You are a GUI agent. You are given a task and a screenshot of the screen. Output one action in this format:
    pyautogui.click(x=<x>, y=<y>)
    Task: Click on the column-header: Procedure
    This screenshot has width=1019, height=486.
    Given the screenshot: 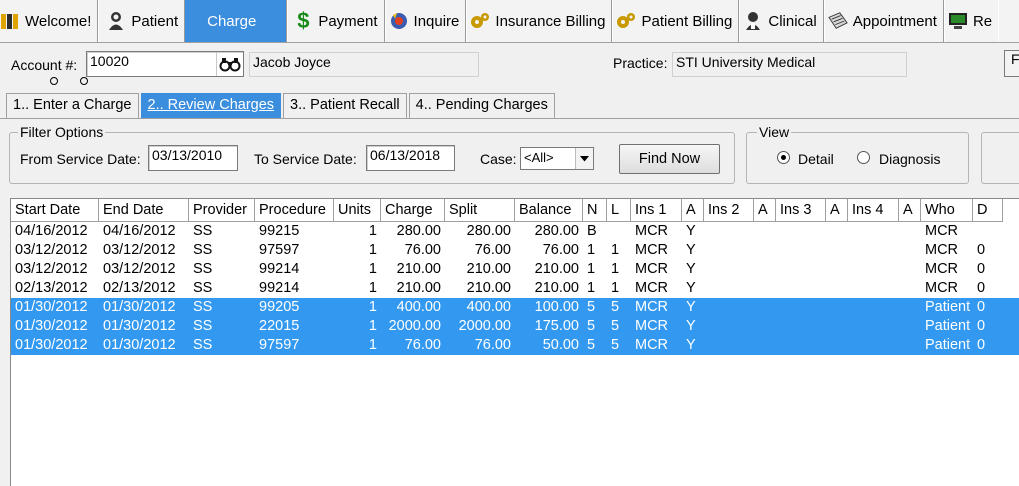 What is the action you would take?
    pyautogui.click(x=294, y=210)
    